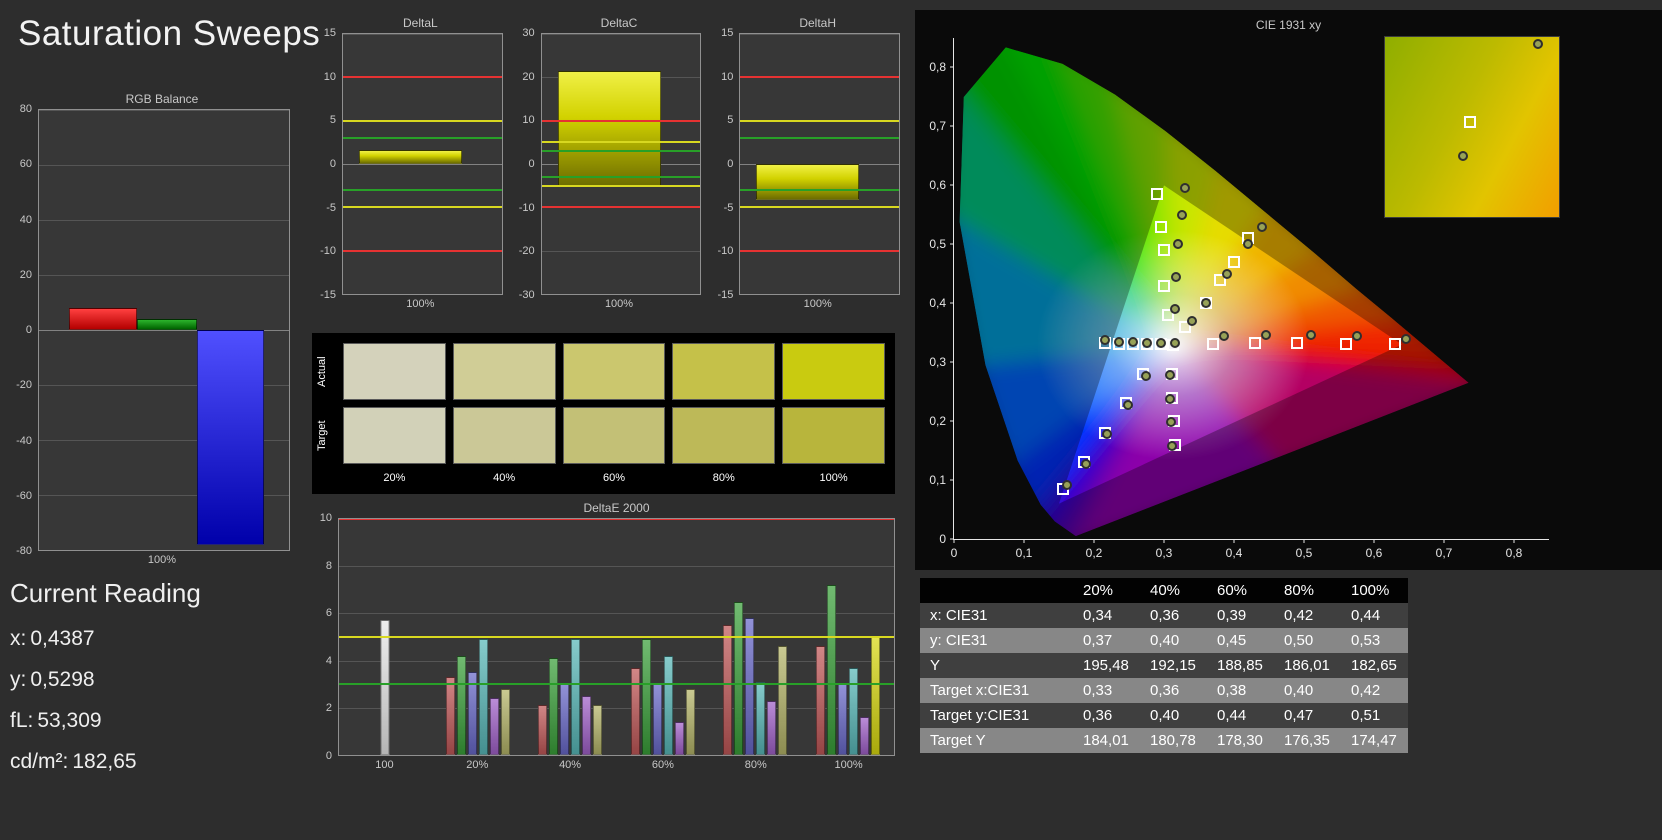 Image resolution: width=1662 pixels, height=840 pixels. Describe the element at coordinates (394, 478) in the screenshot. I see `swatch-column-label: 20%` at that location.